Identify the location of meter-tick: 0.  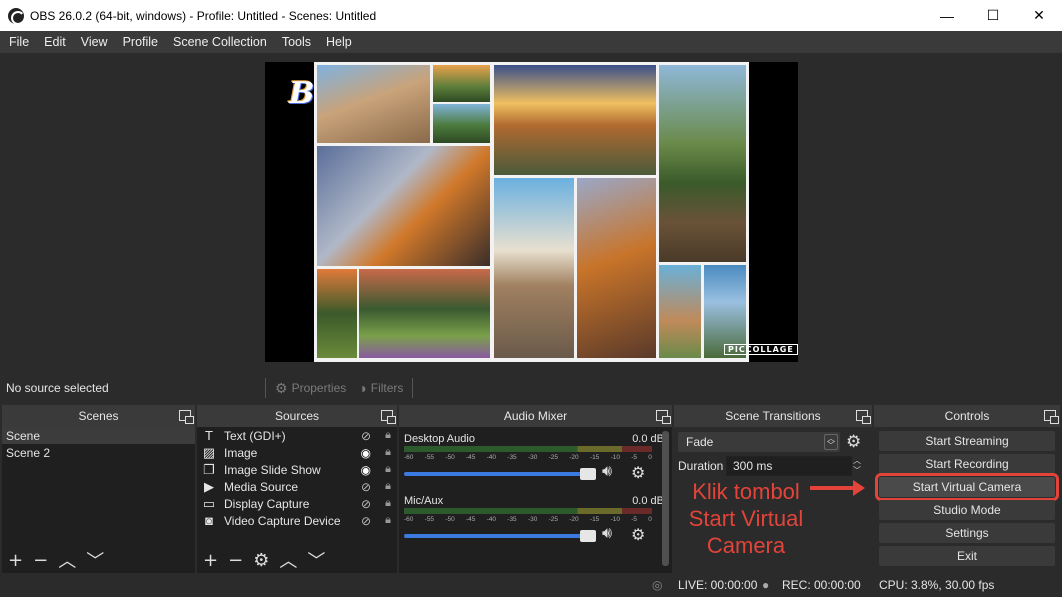
(650, 519).